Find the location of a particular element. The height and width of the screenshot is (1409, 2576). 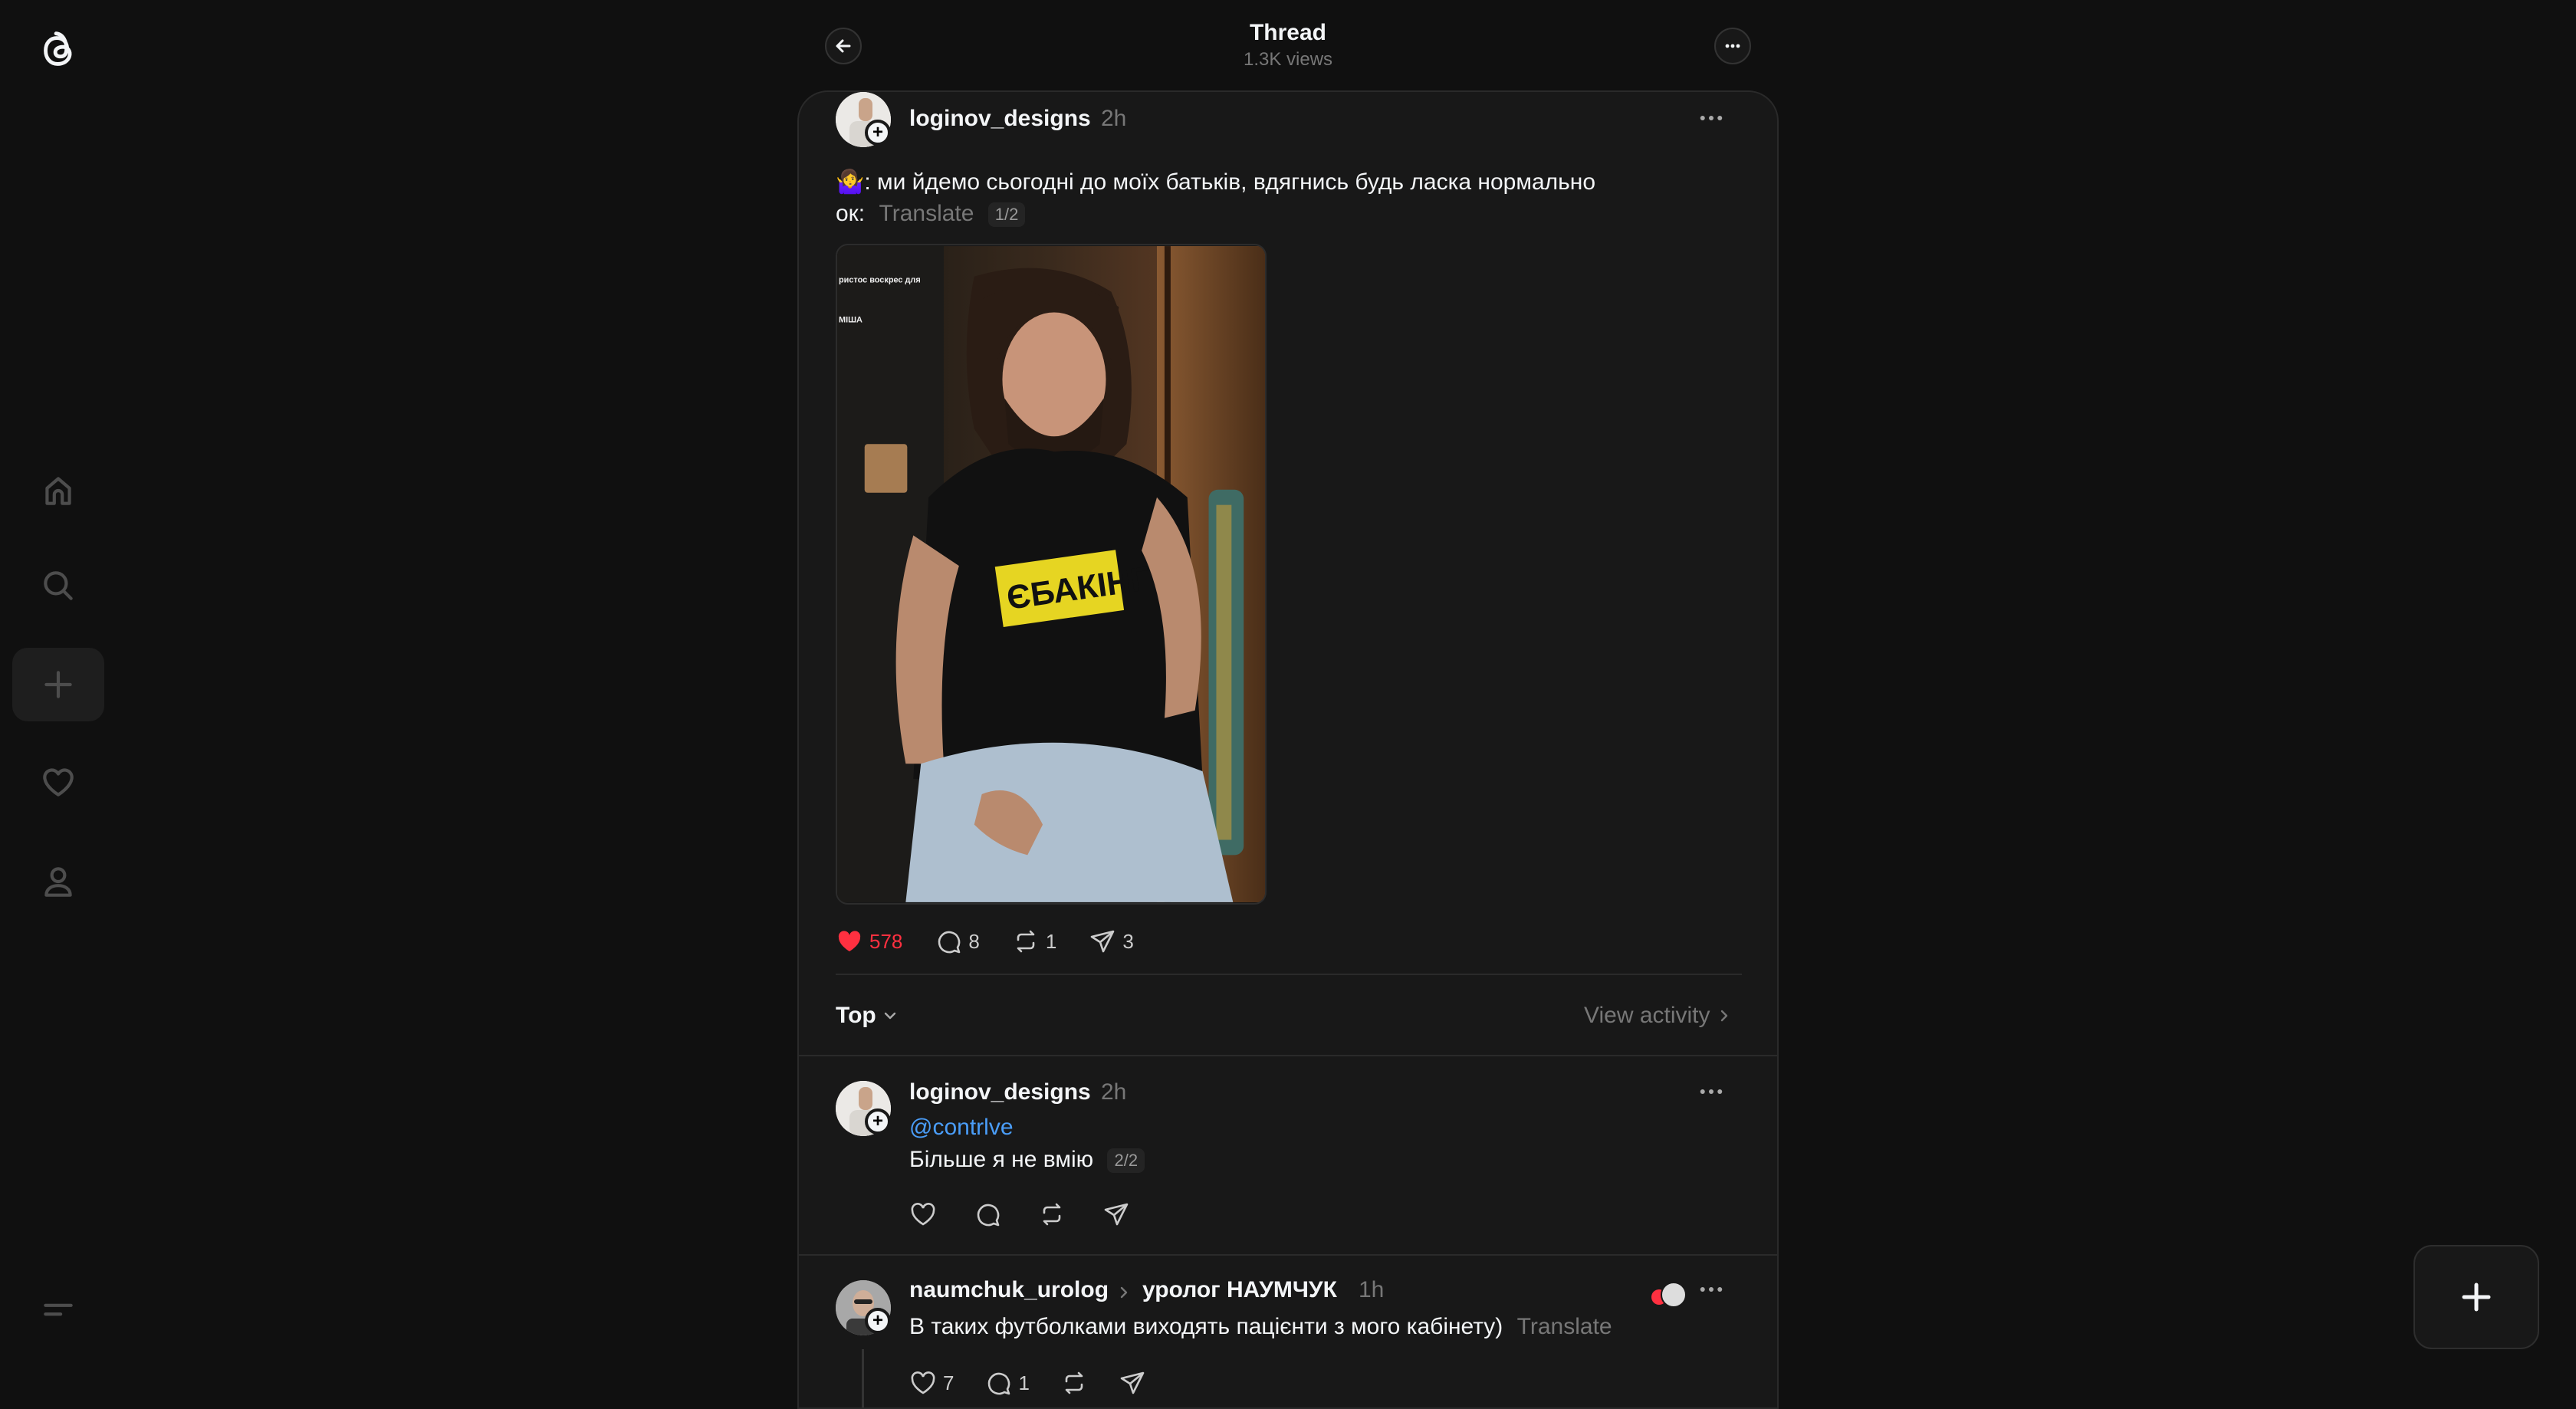

like-button: 7 is located at coordinates (932, 1383).